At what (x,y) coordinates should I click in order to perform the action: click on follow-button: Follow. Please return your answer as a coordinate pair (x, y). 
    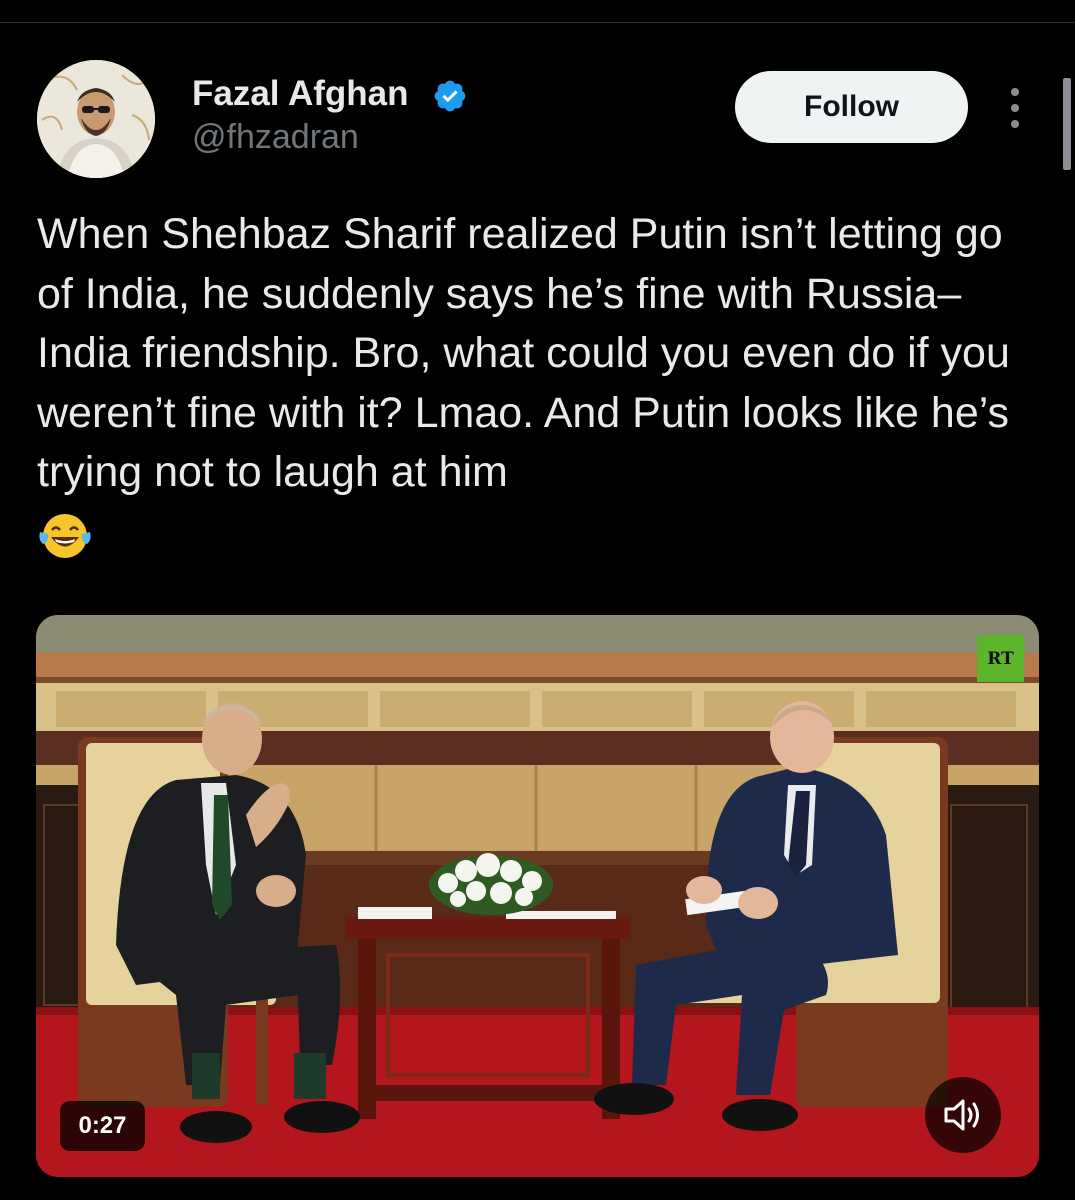
    Looking at the image, I should click on (851, 107).